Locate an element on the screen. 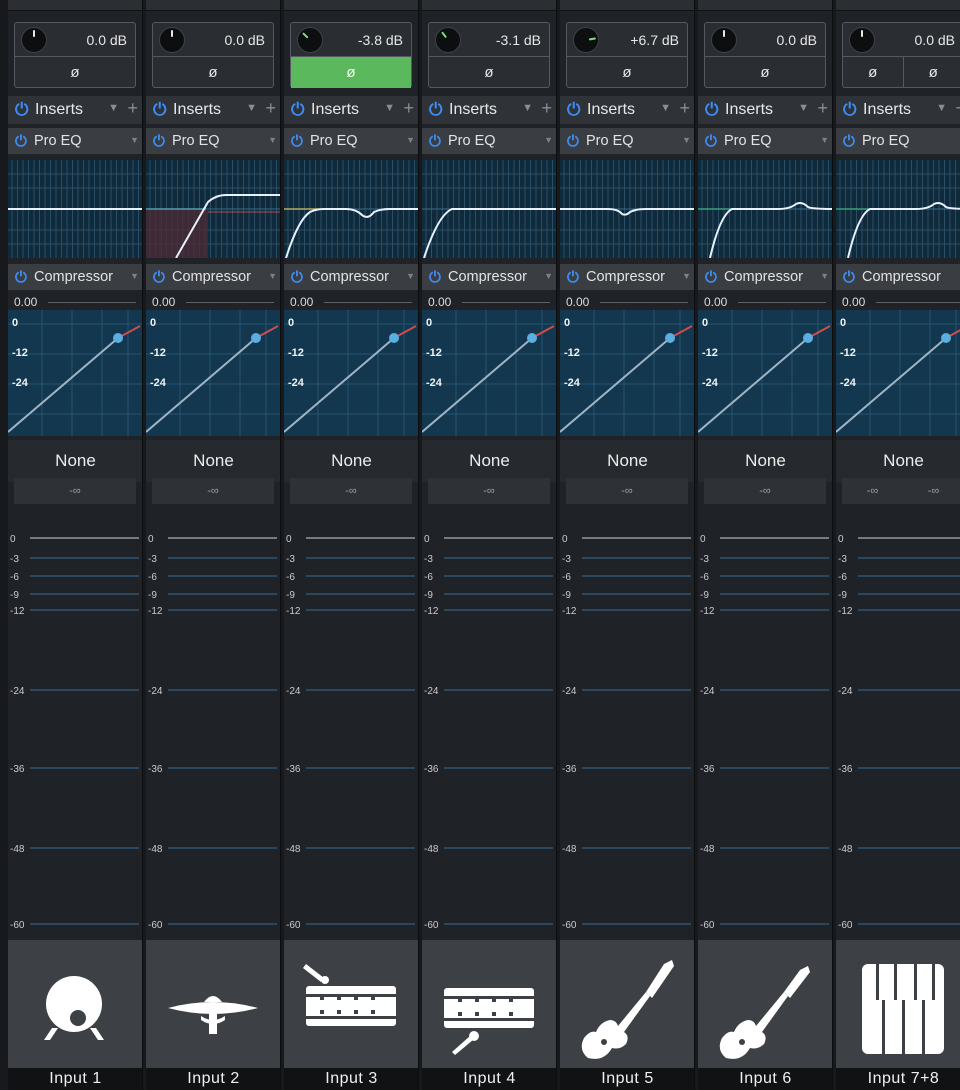  channel-name: Input 2 is located at coordinates (213, 1079).